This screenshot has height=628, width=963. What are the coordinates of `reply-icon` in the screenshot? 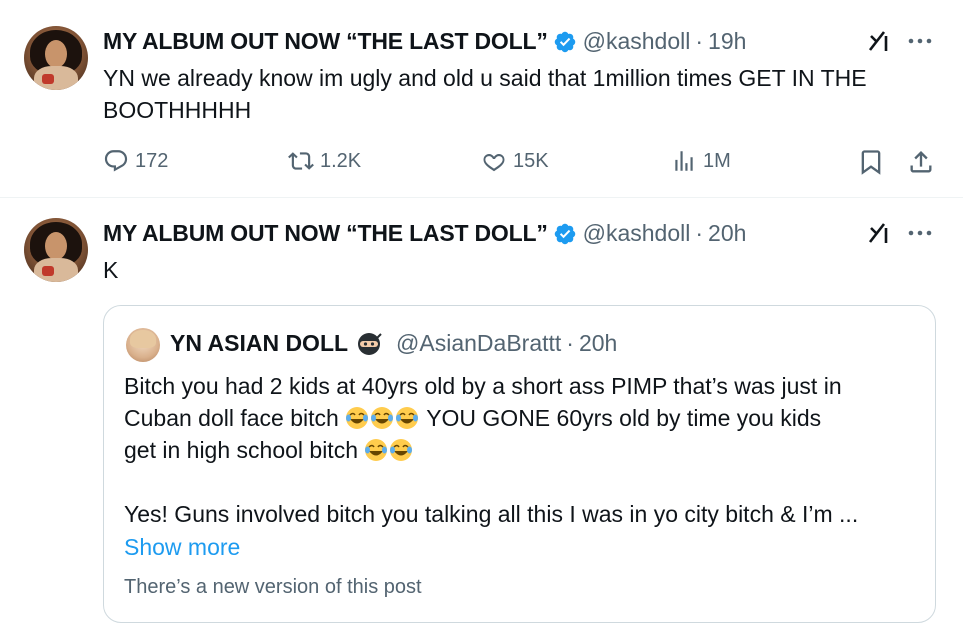 It's located at (116, 161).